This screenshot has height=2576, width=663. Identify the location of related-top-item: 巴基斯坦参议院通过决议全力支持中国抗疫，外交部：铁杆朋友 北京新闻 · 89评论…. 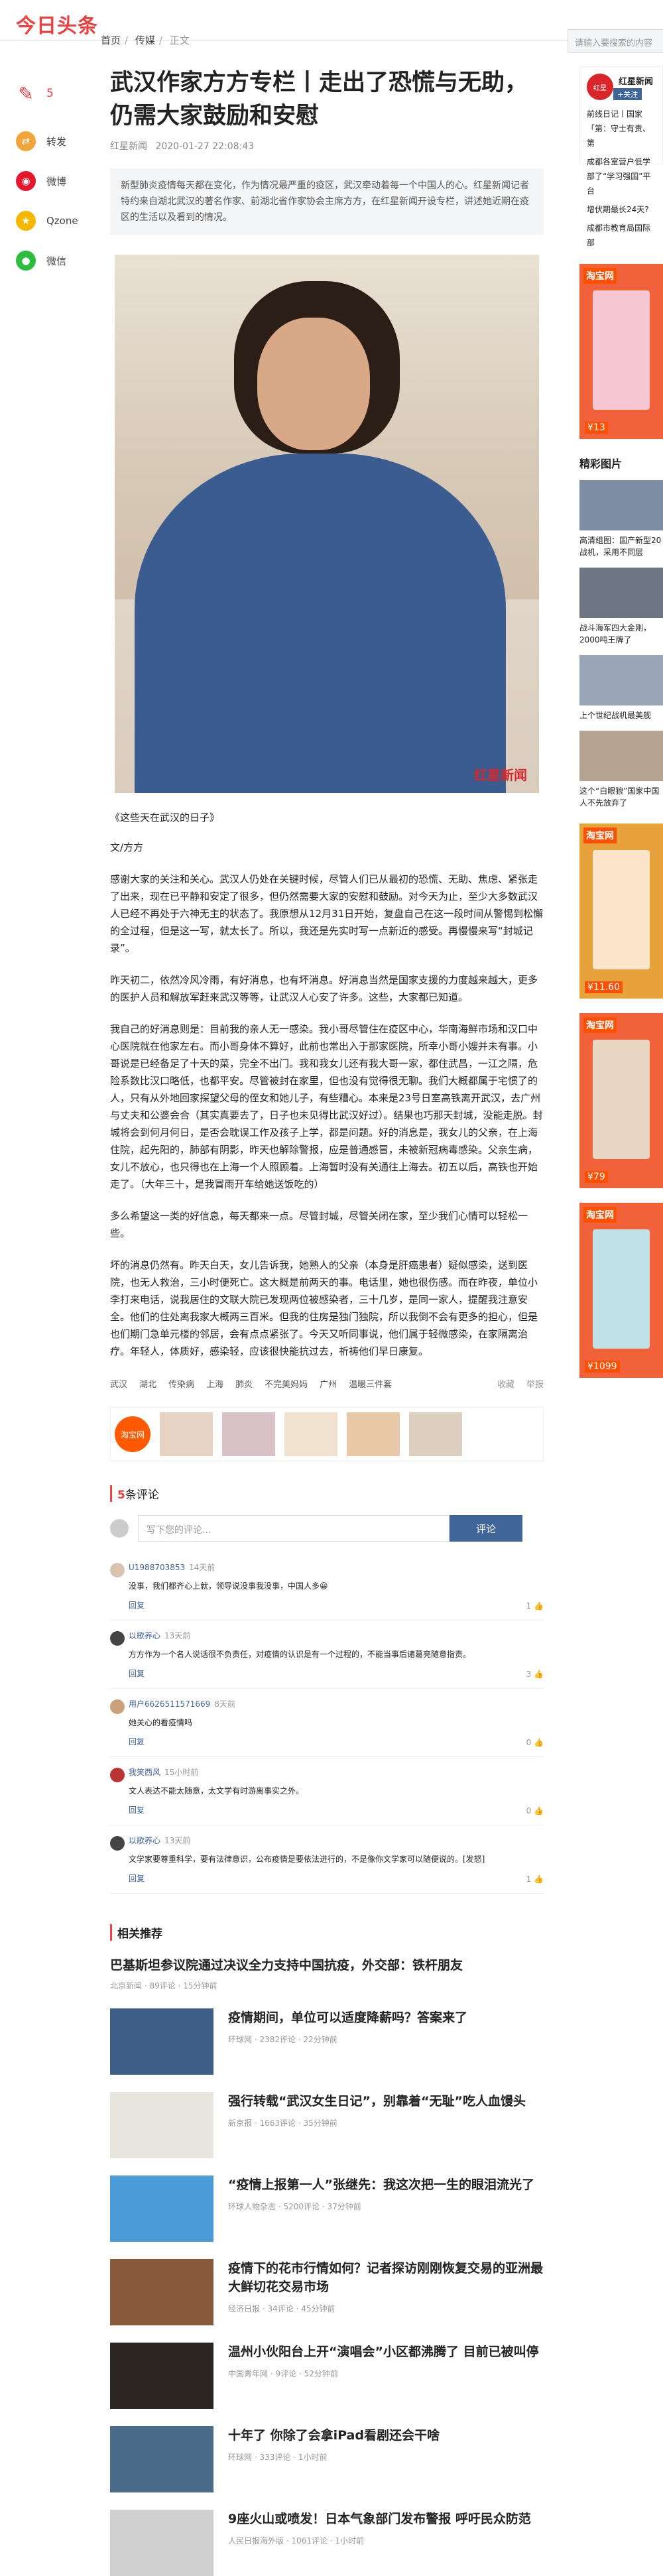
(327, 1973).